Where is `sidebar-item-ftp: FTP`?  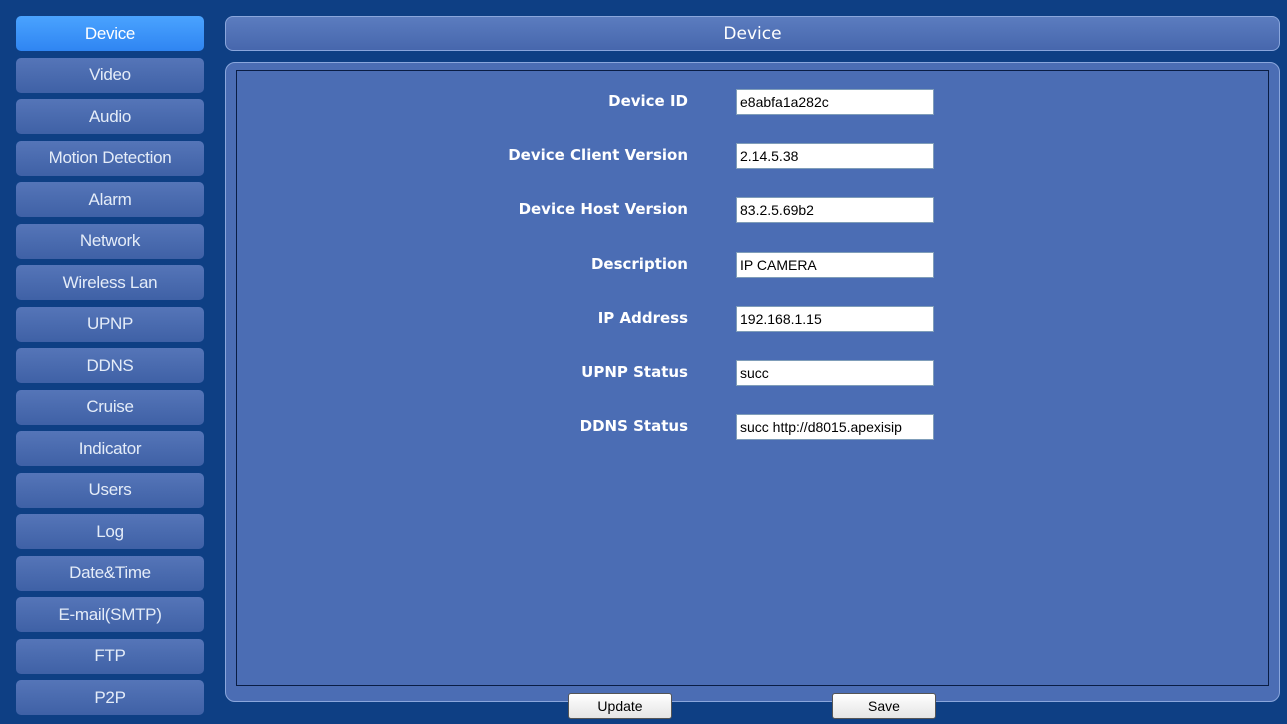
sidebar-item-ftp: FTP is located at coordinates (110, 656).